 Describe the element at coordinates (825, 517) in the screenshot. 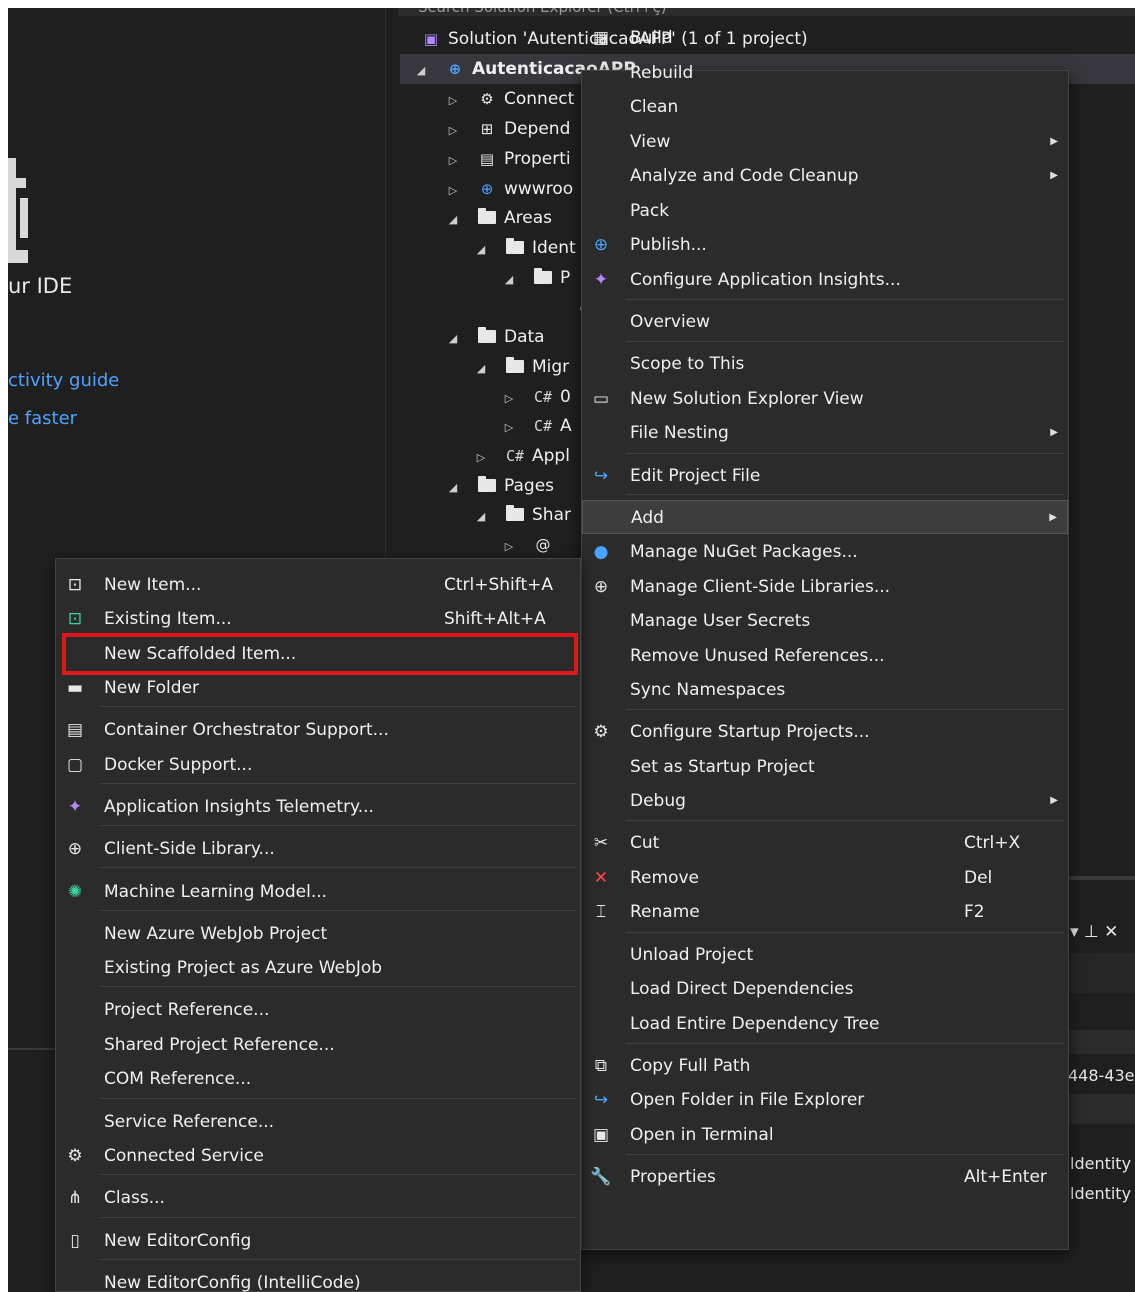

I see `menu-item-add: Add ▶` at that location.